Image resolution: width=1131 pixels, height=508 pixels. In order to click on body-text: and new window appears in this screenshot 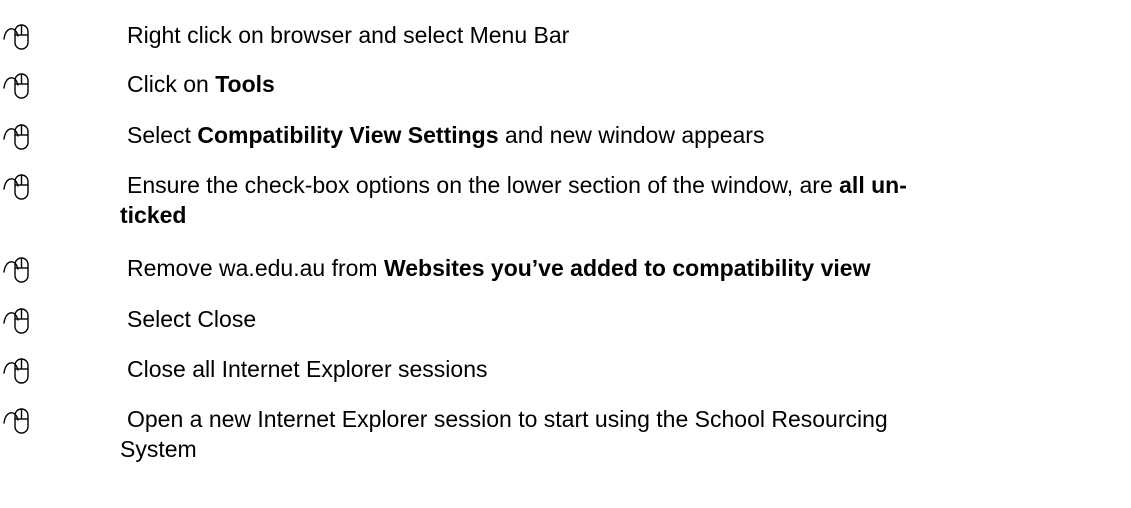, I will do `click(631, 135)`.